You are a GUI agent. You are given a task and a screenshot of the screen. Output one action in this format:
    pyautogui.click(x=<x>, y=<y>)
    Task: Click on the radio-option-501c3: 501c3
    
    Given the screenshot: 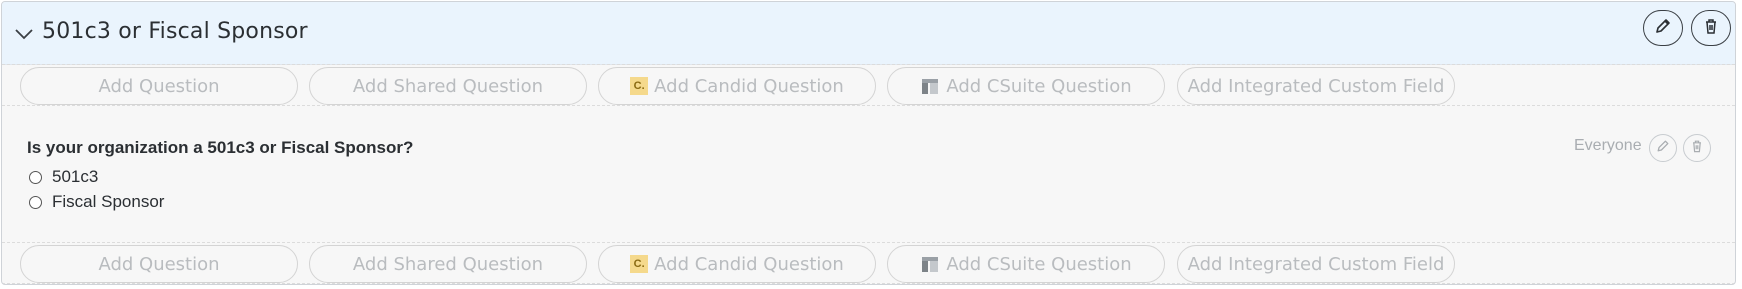 What is the action you would take?
    pyautogui.click(x=63, y=177)
    